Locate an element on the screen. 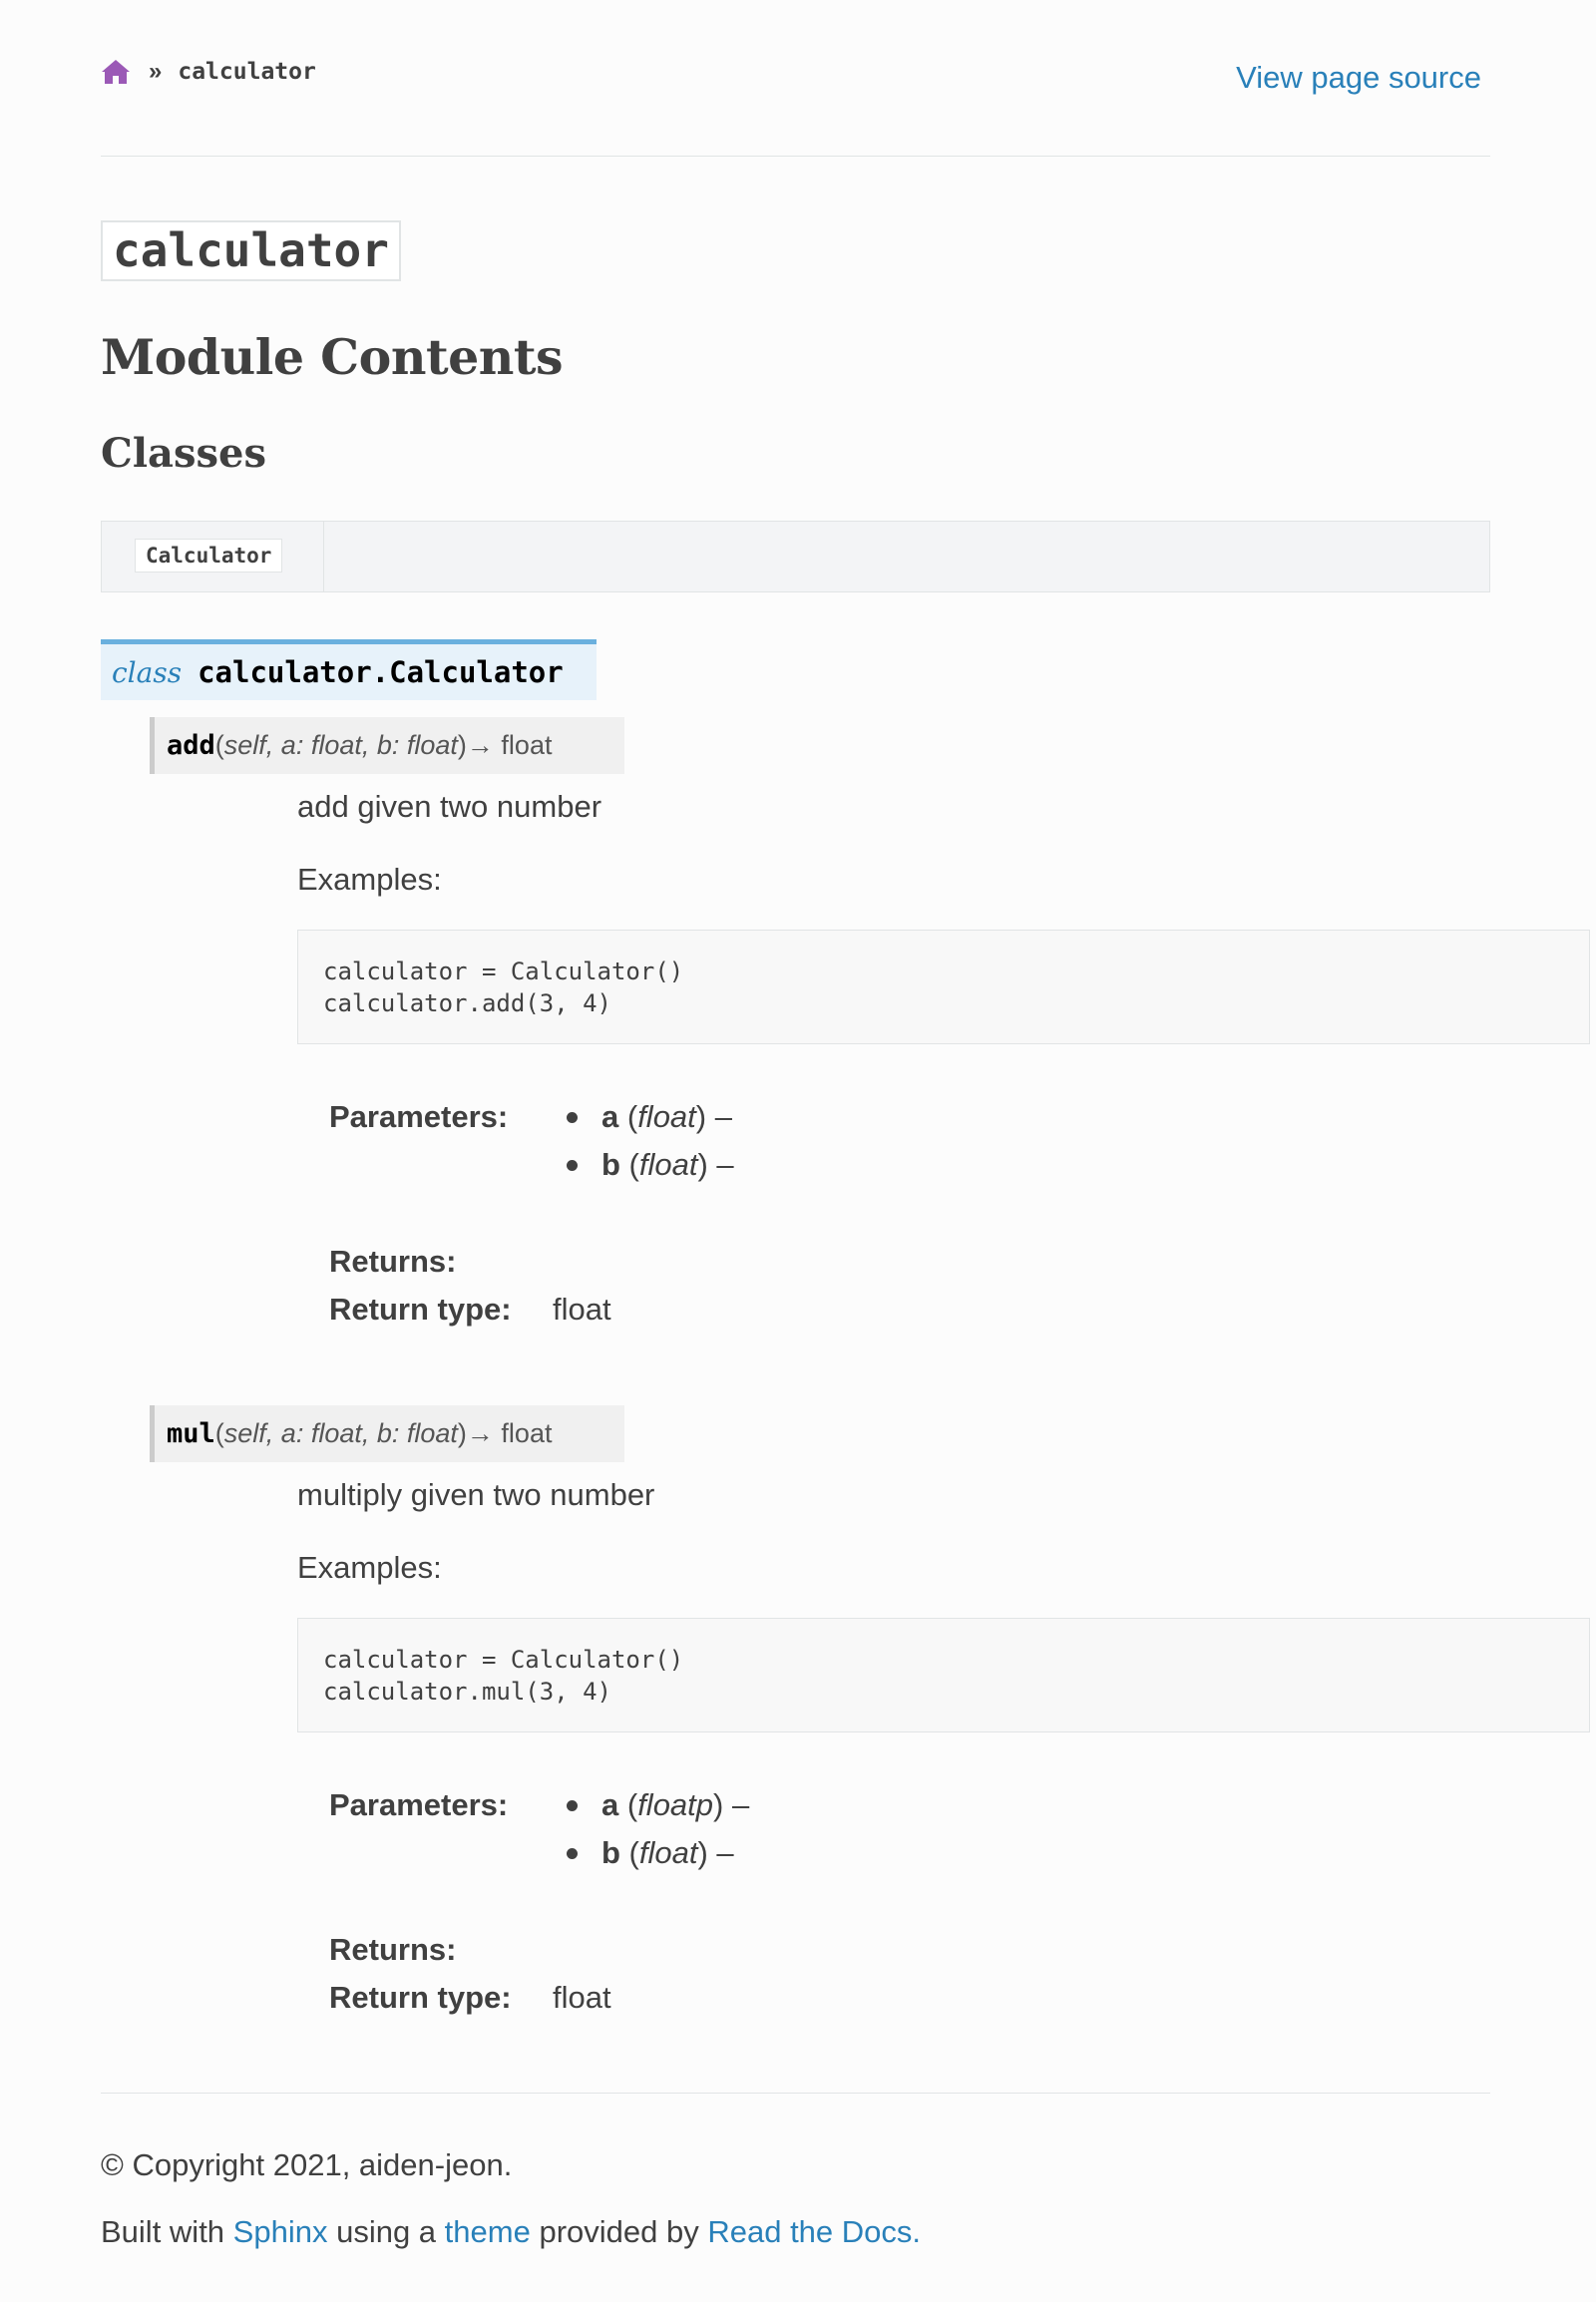  view-page-source-link: View page source is located at coordinates (1358, 78).